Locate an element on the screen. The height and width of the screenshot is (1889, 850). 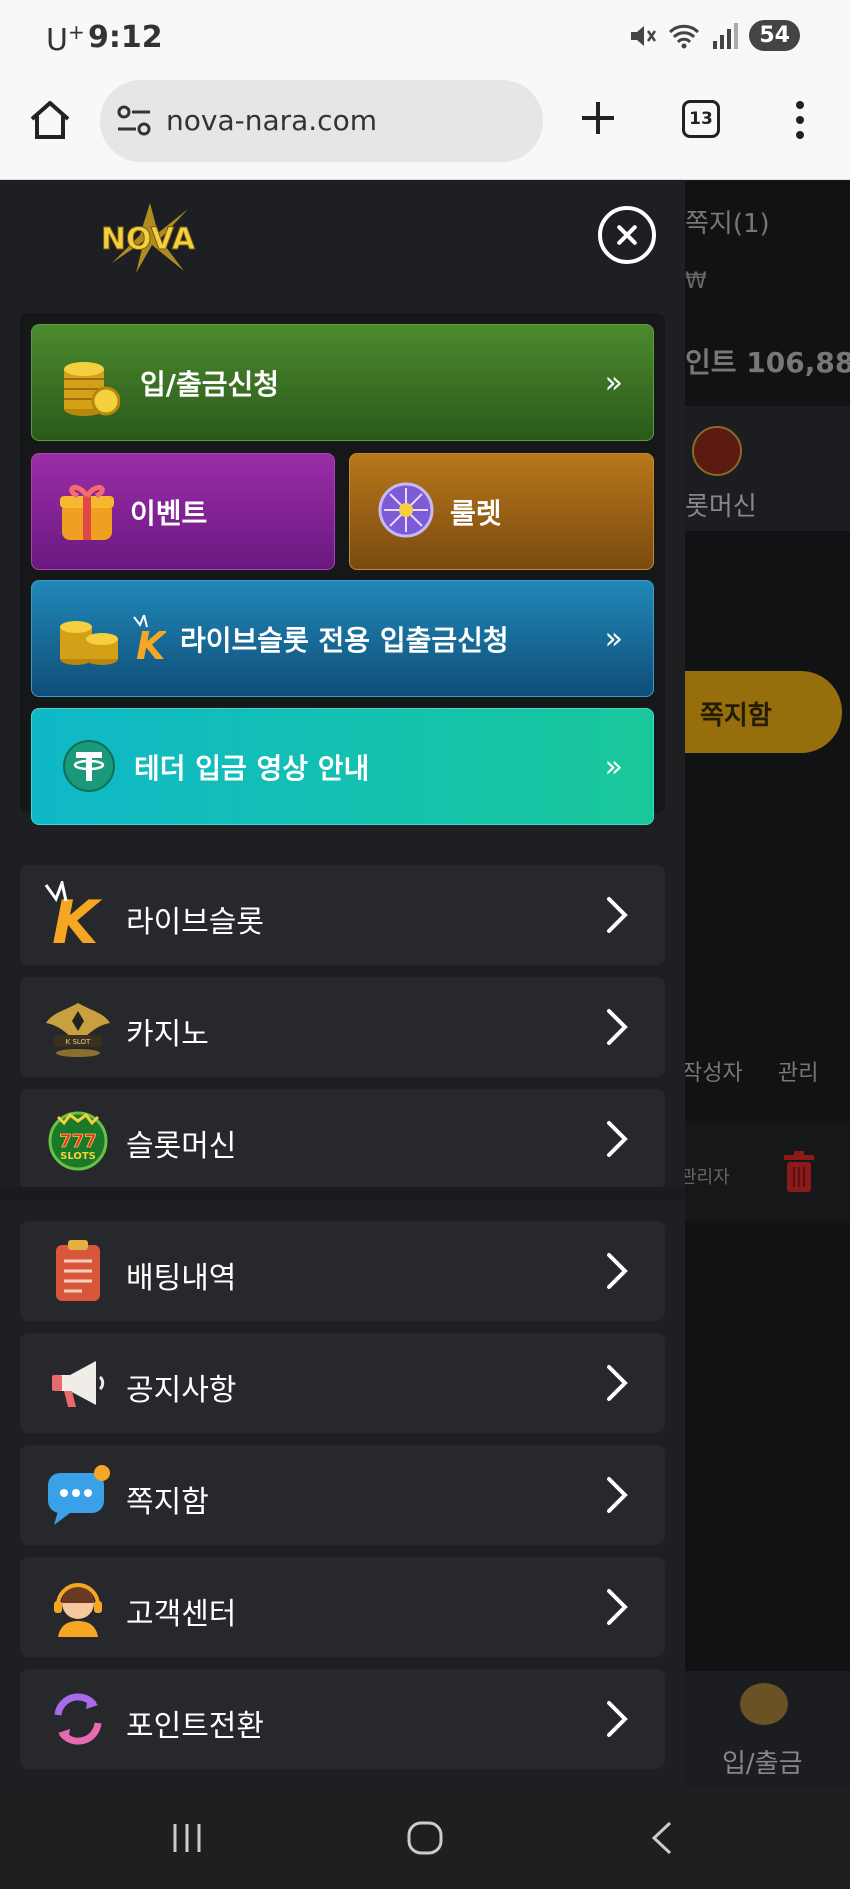
column-manage: 관리 is located at coordinates (798, 1073).